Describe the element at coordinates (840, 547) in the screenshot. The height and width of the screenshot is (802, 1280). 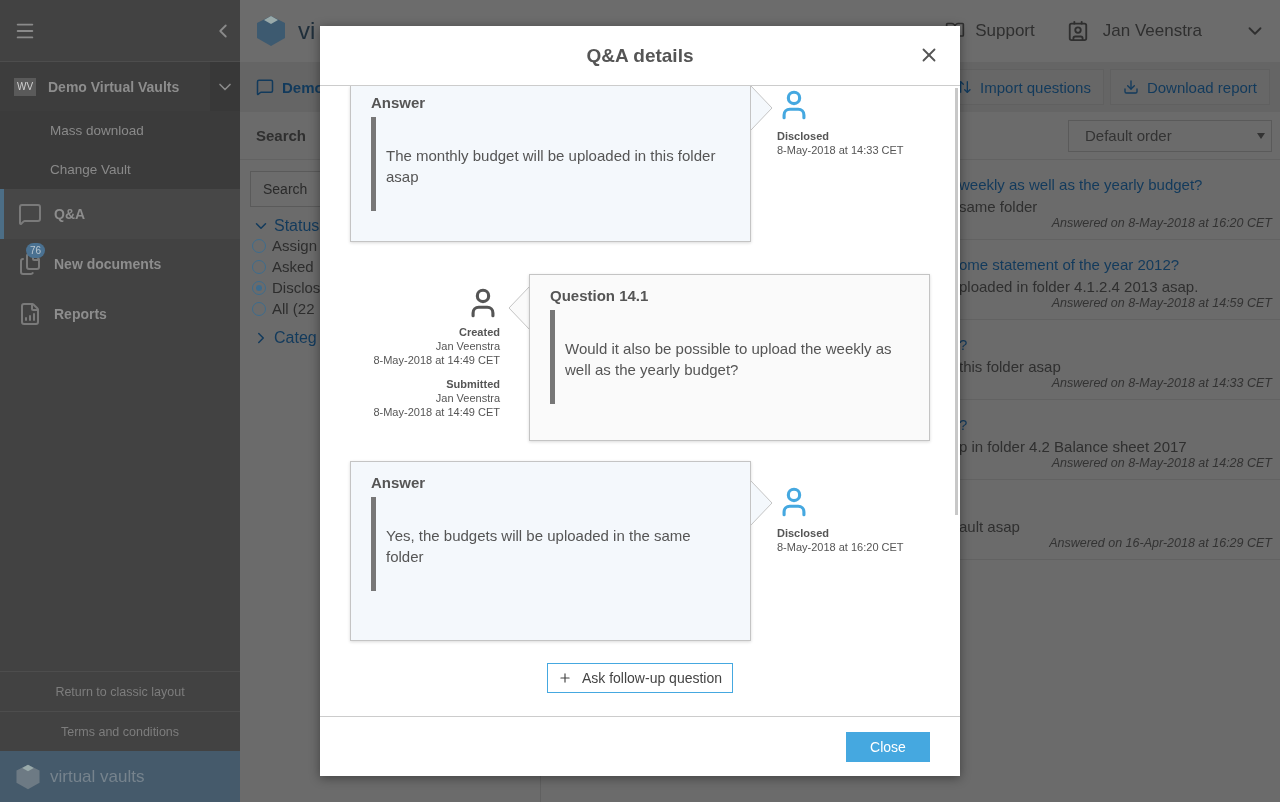
I see `status-date: 8-May-2018 at 16:20 CET` at that location.